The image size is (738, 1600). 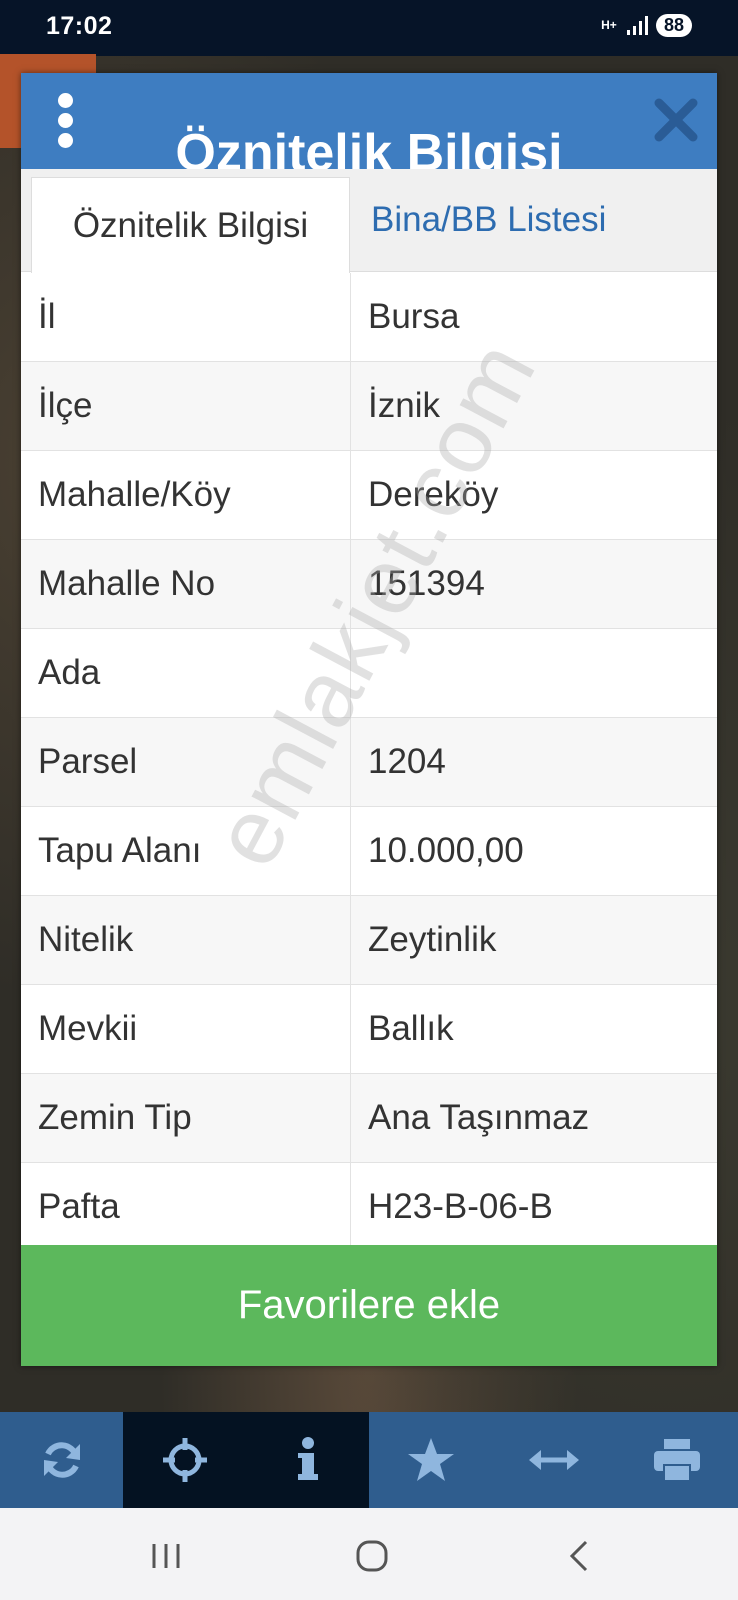 I want to click on row-value: Ballık, so click(x=411, y=1028).